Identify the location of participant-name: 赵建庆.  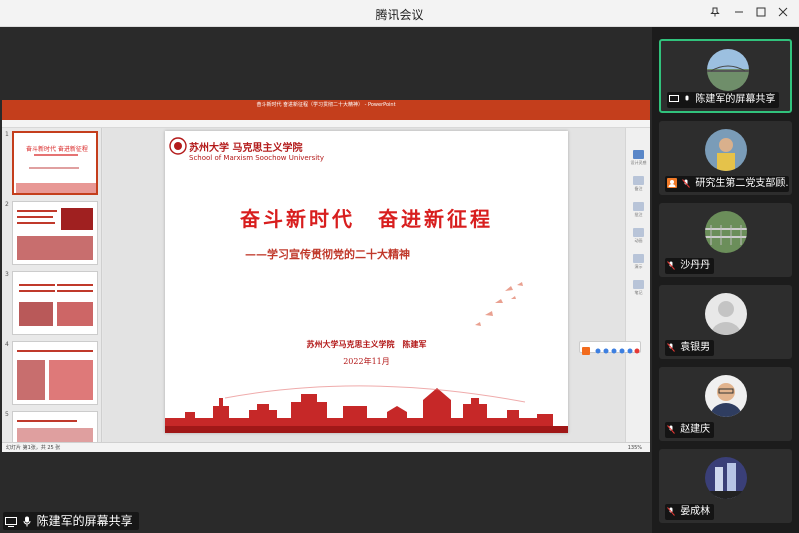
(690, 430).